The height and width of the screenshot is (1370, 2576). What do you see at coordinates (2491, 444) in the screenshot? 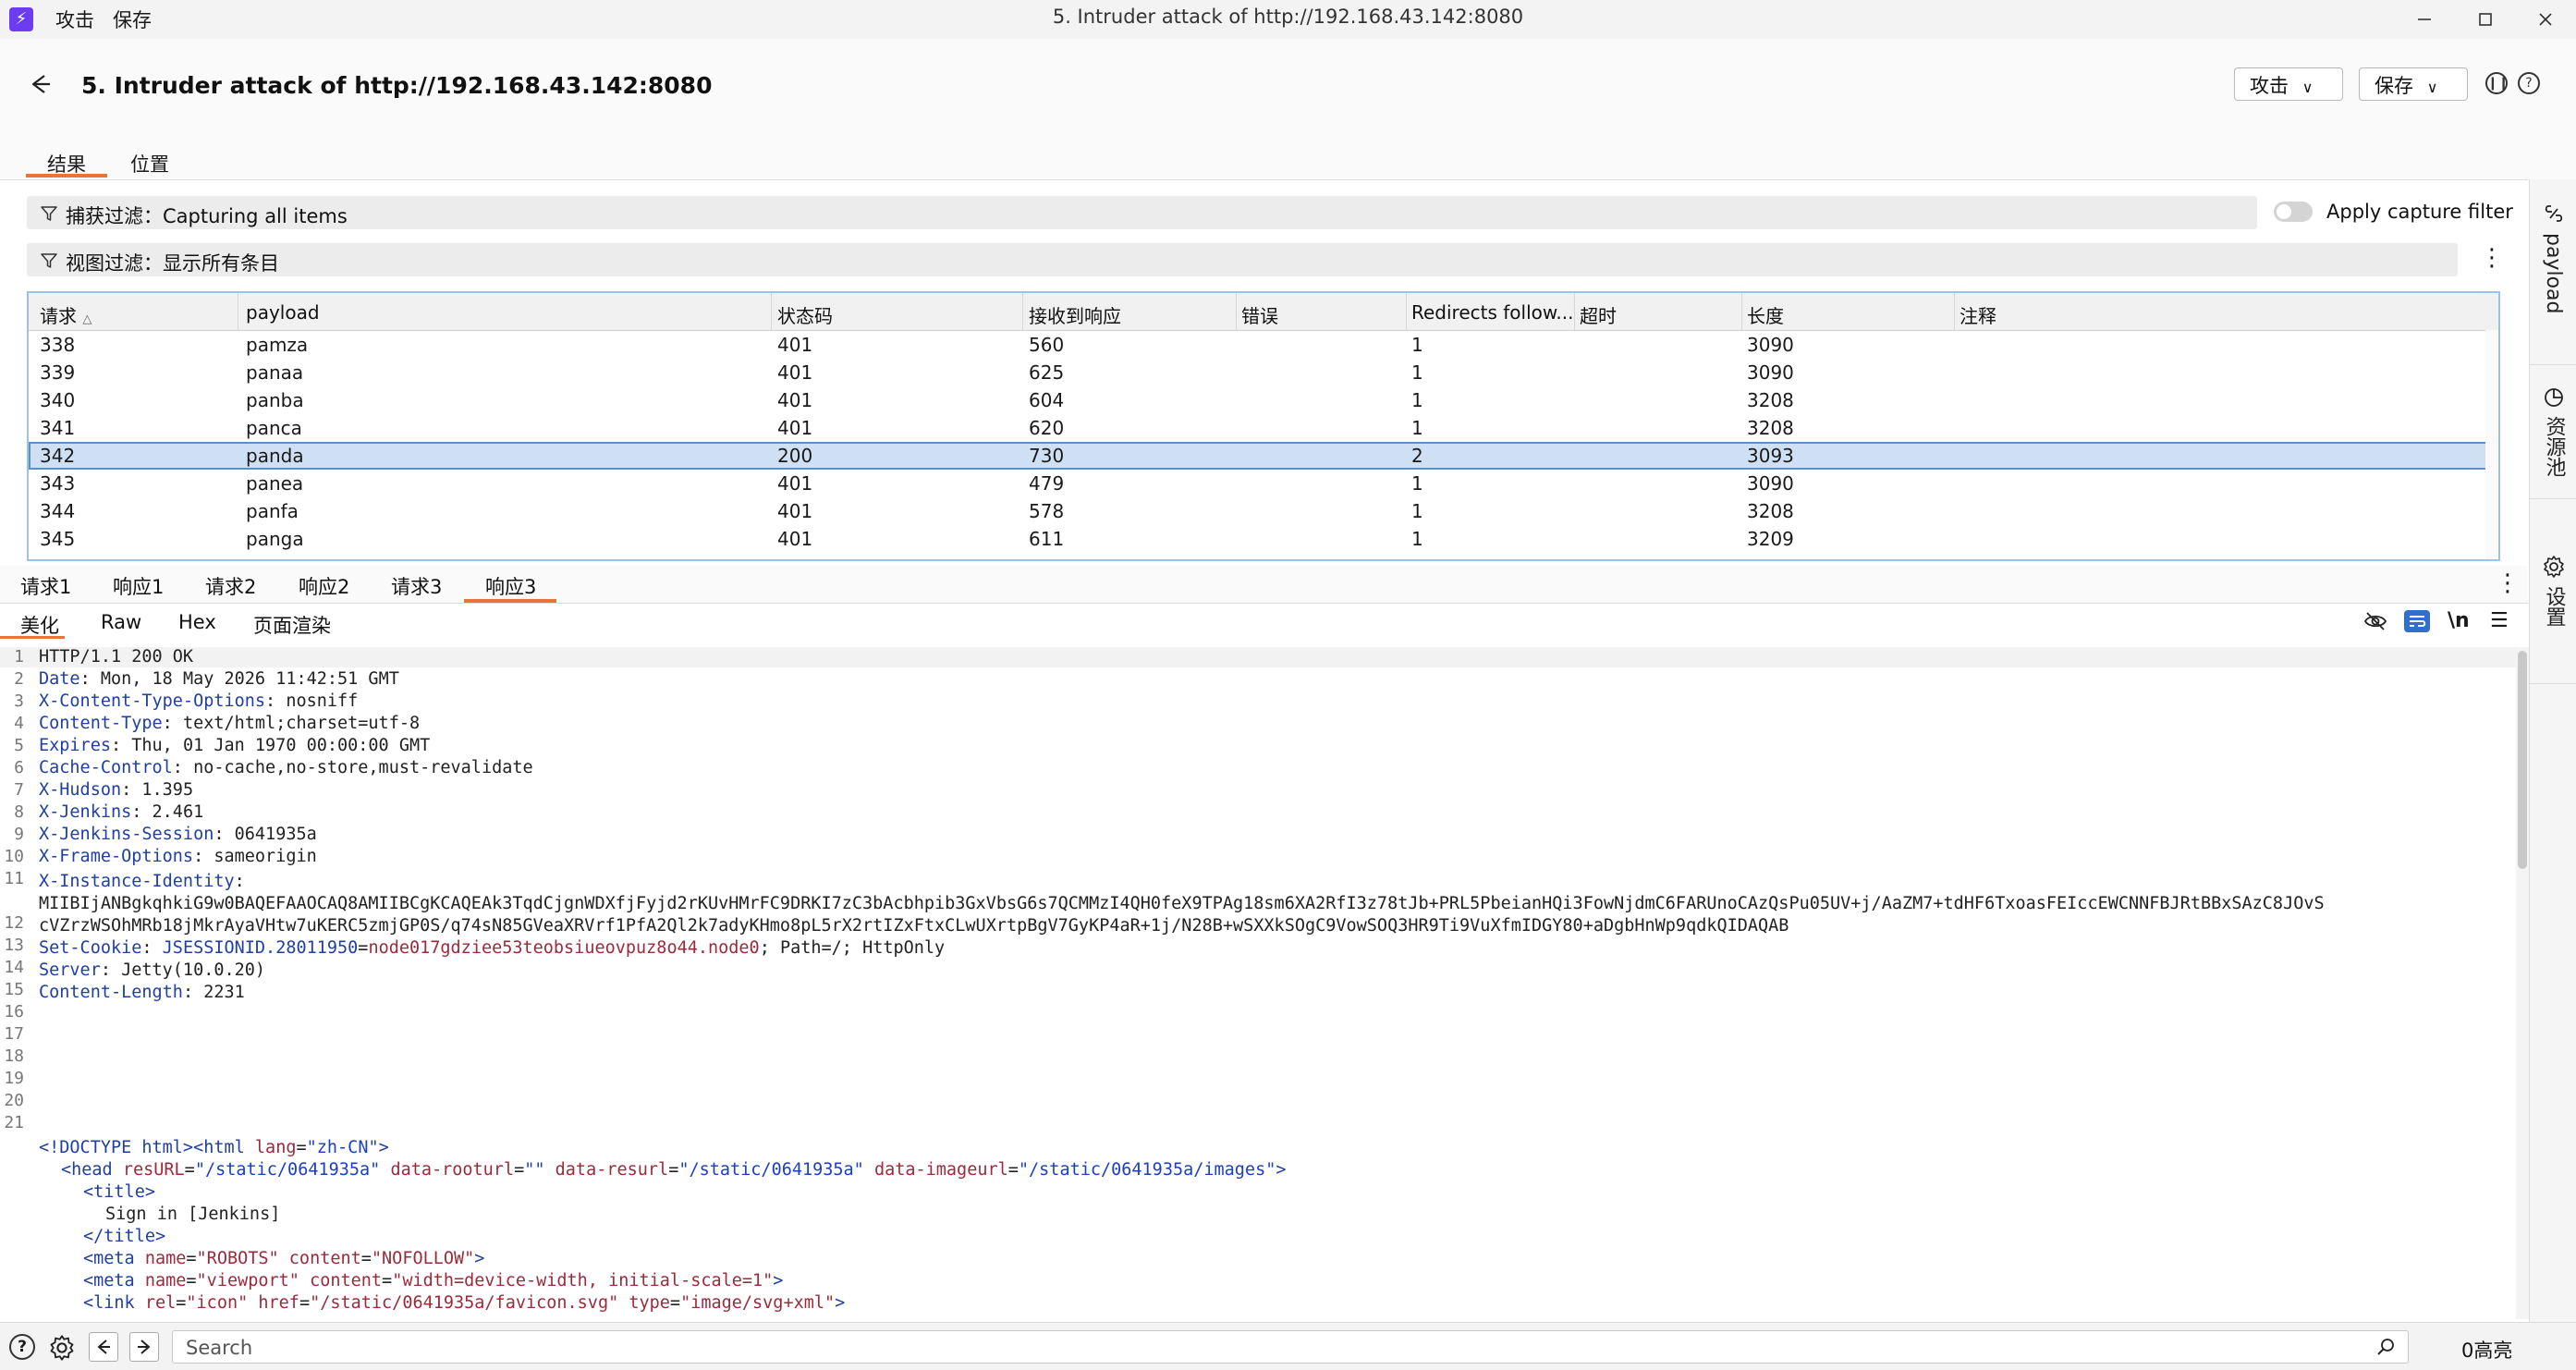
I see `table-scrollbar` at bounding box center [2491, 444].